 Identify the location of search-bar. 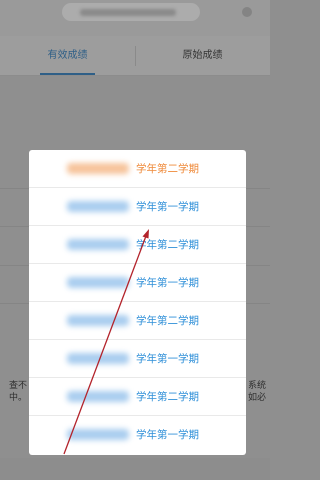
(157, 12).